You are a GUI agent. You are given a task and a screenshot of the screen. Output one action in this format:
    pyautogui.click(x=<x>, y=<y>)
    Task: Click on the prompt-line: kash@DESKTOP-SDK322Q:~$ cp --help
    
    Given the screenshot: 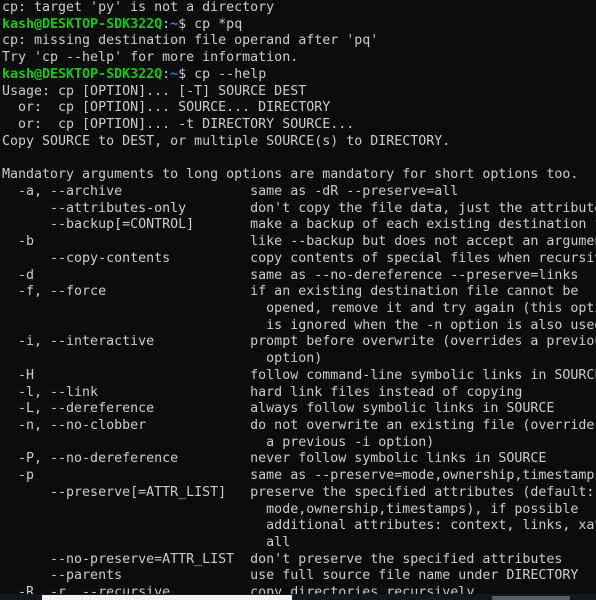 What is the action you would take?
    pyautogui.click(x=299, y=75)
    